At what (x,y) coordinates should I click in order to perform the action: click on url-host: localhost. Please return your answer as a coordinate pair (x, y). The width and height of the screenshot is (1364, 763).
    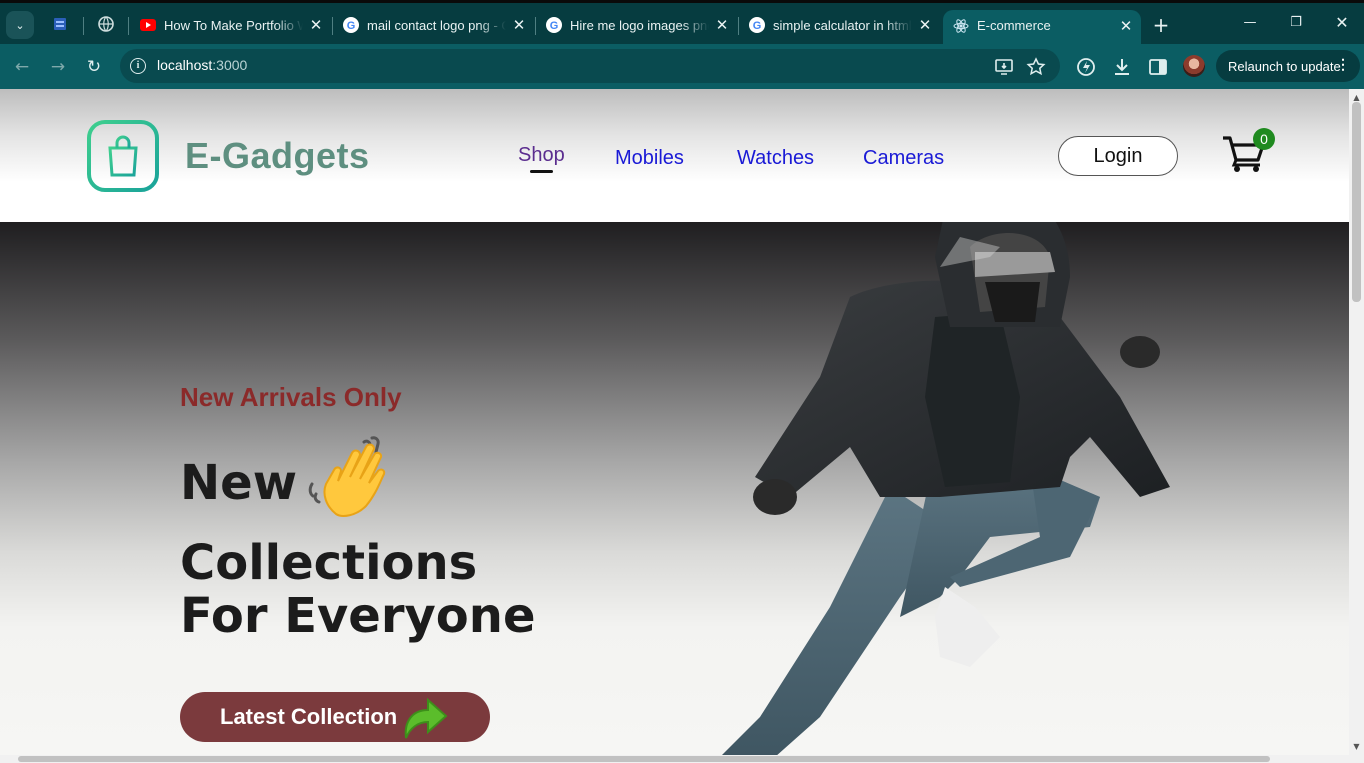
    Looking at the image, I should click on (185, 65).